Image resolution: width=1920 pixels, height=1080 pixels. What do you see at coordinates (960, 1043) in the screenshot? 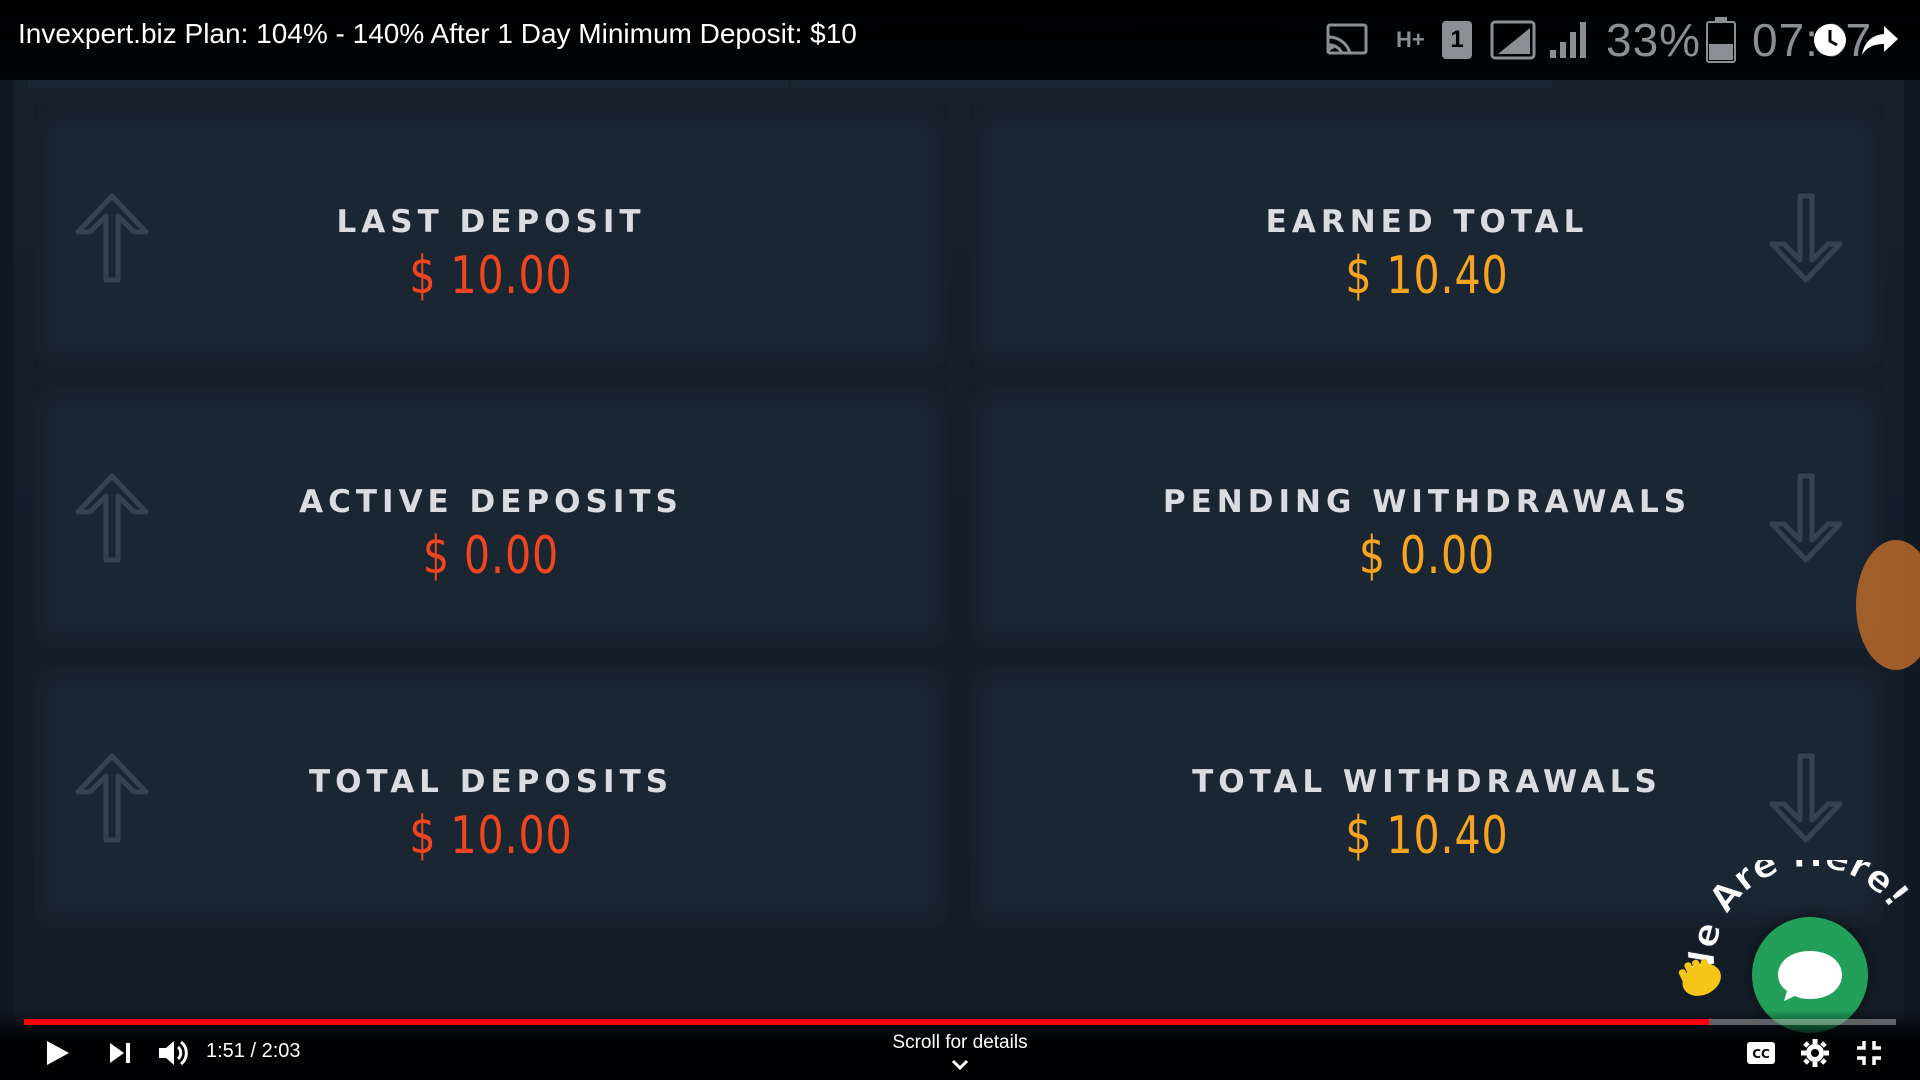
I see `scroll-for-details: Scroll for details` at bounding box center [960, 1043].